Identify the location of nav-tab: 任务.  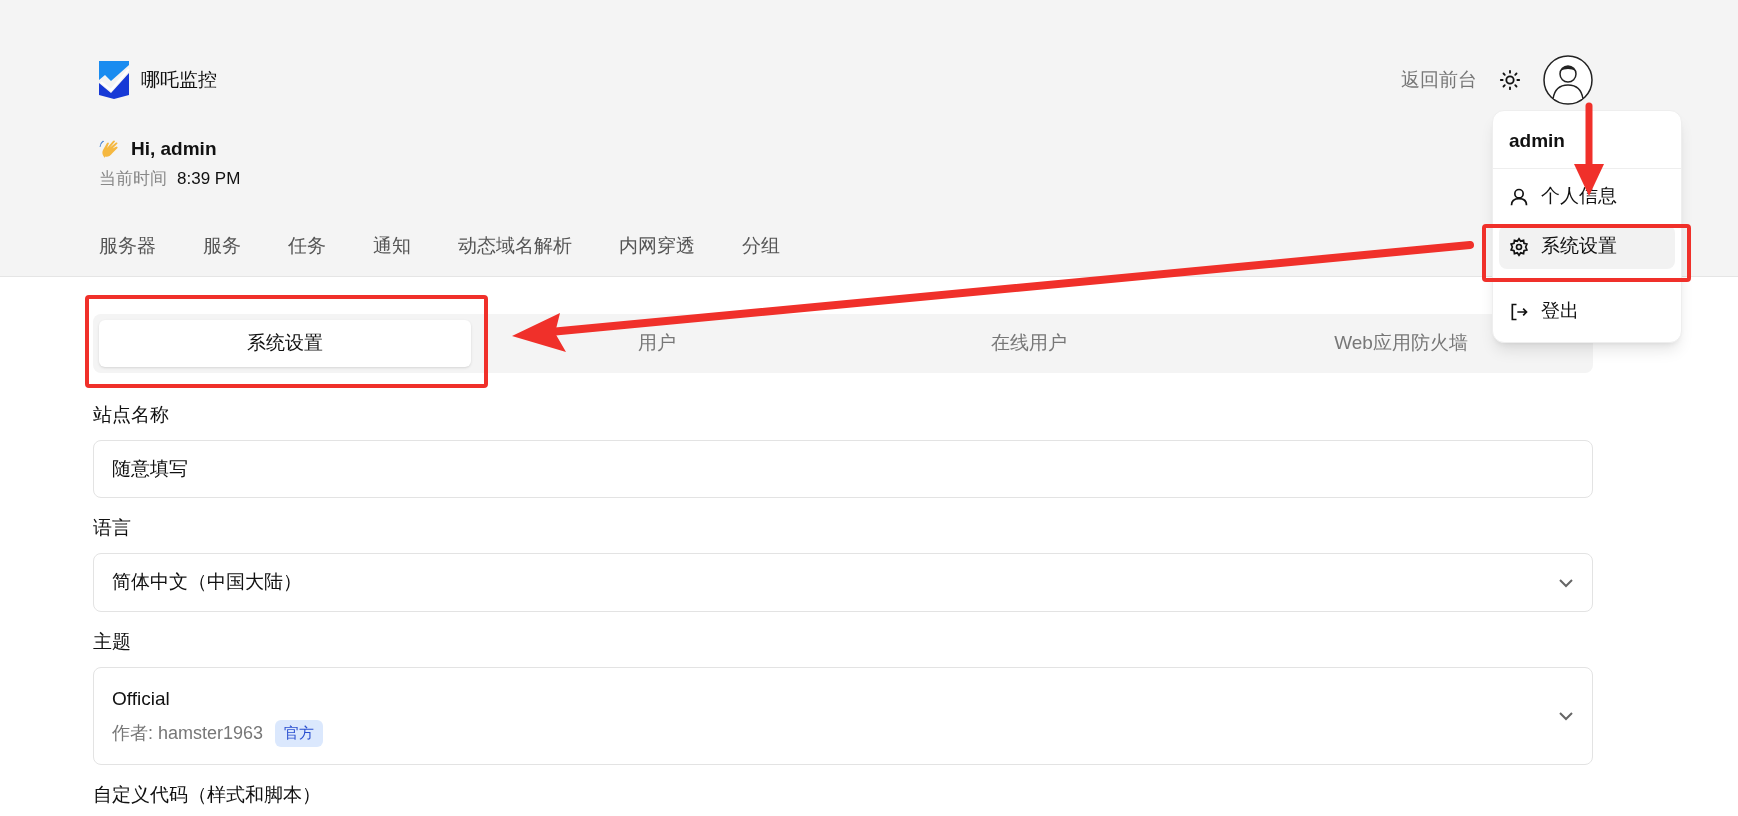
(307, 249).